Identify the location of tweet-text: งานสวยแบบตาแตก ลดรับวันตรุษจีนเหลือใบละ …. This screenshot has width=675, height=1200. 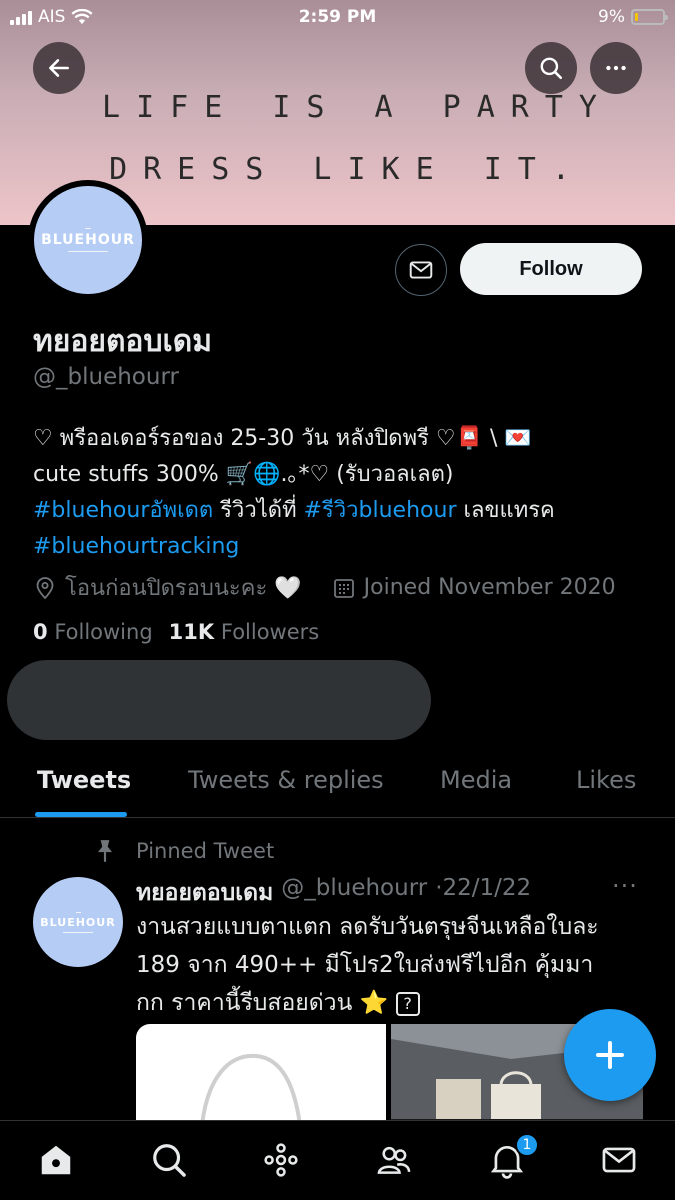
(396, 965).